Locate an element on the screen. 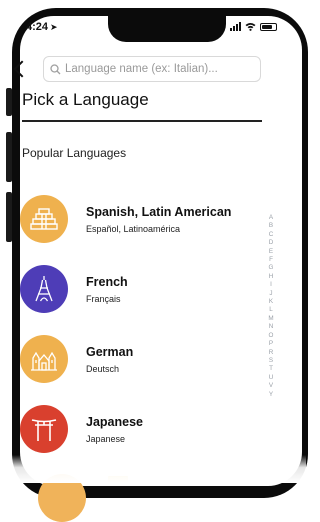  index-letter: V is located at coordinates (271, 386).